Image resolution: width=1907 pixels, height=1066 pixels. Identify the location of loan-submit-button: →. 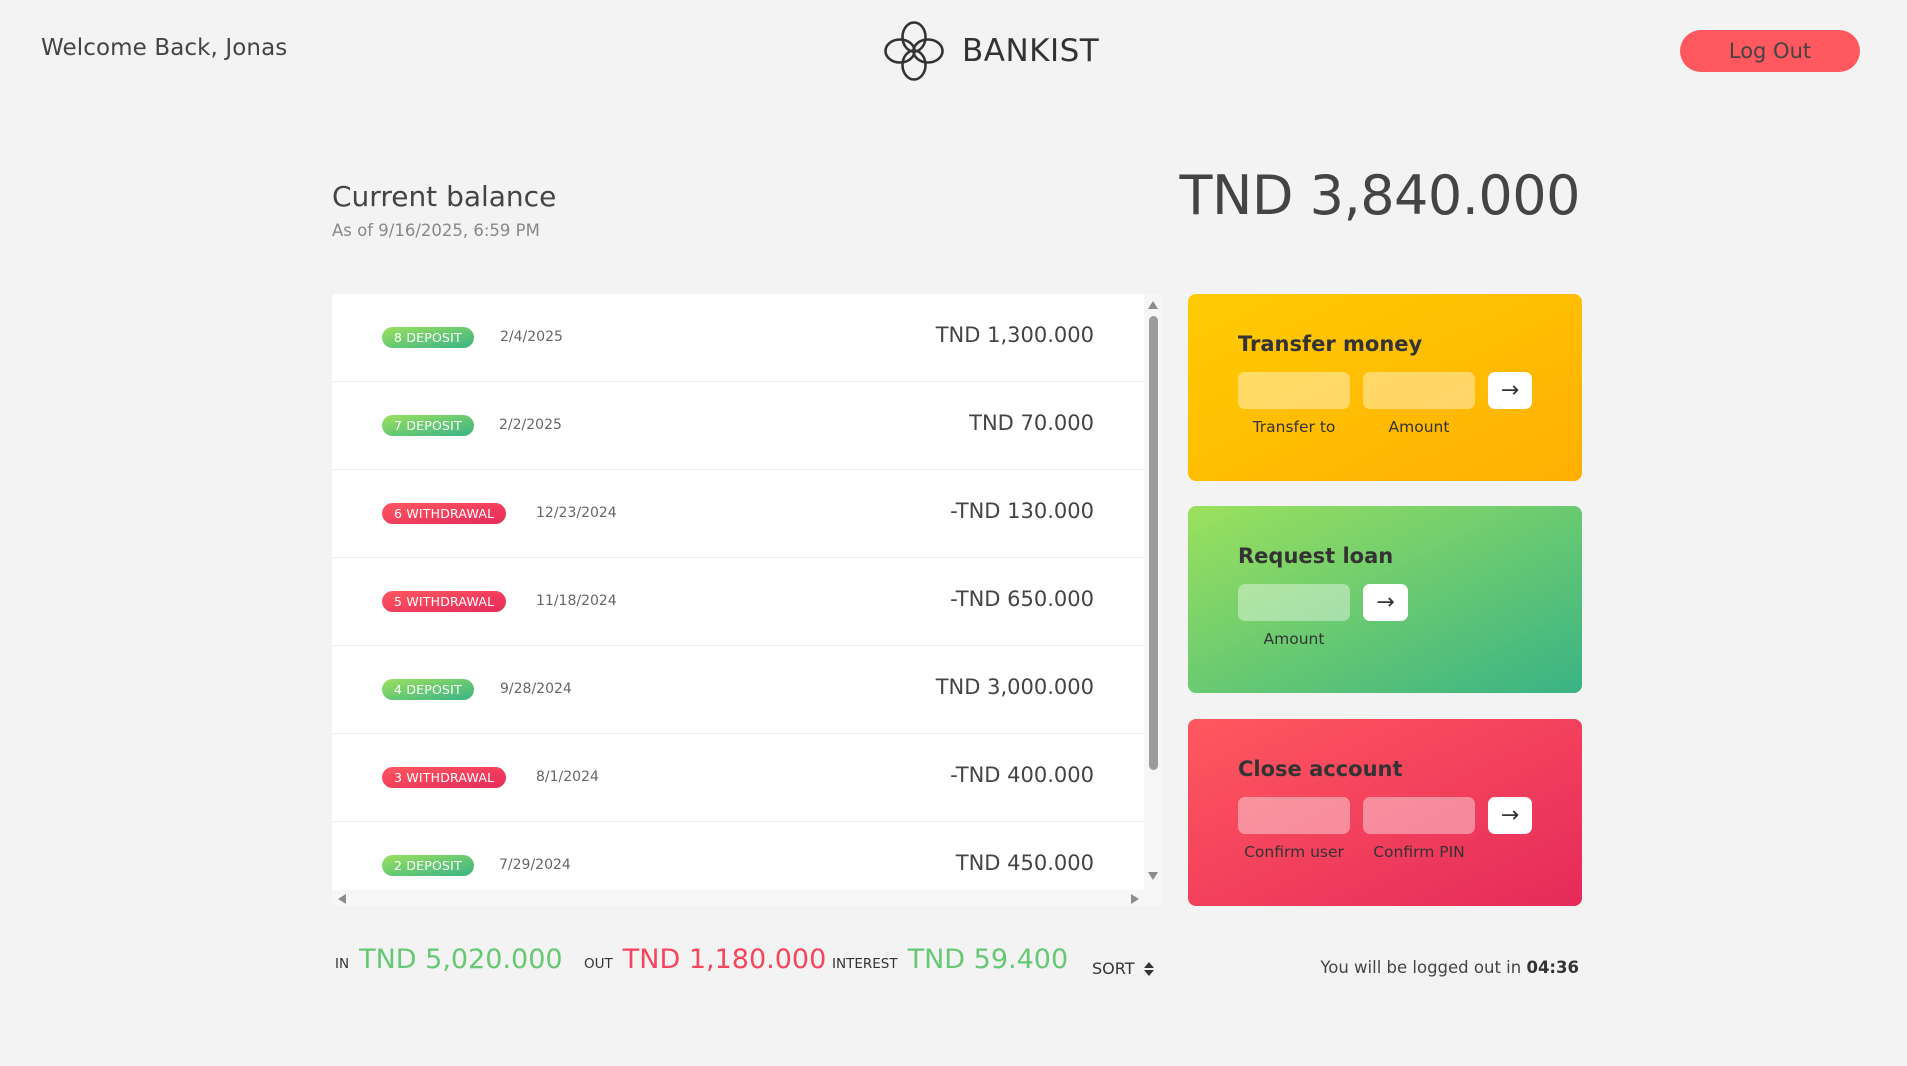
(1385, 602).